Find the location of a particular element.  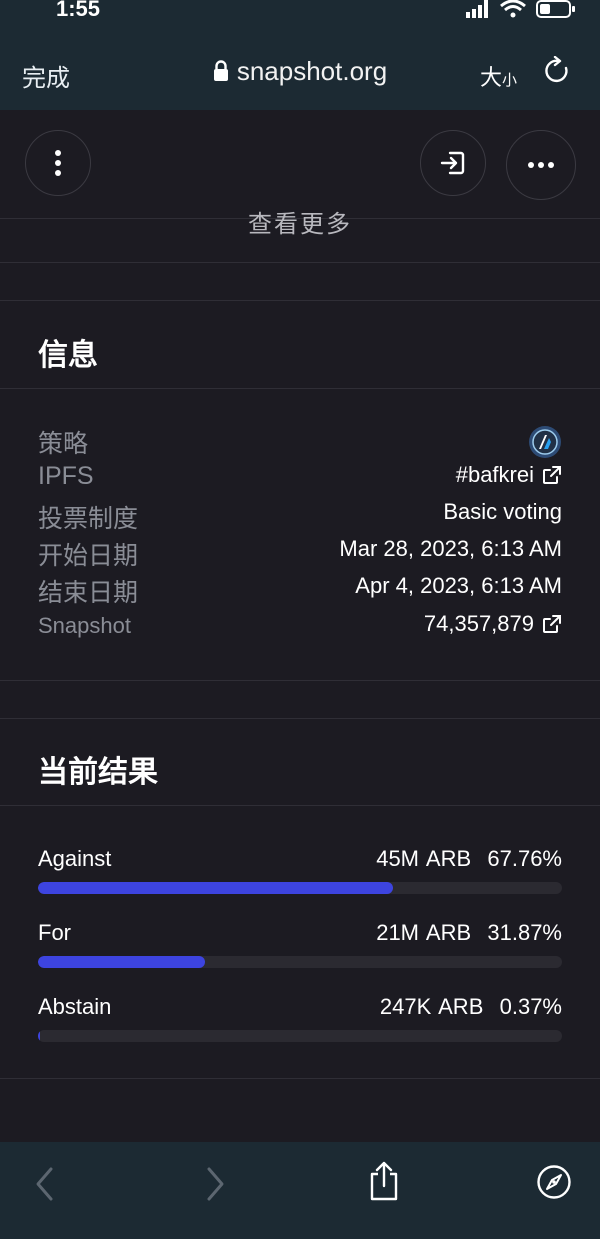

info-row-snapshot: Snapshot 74,357,879 is located at coordinates (300, 629).